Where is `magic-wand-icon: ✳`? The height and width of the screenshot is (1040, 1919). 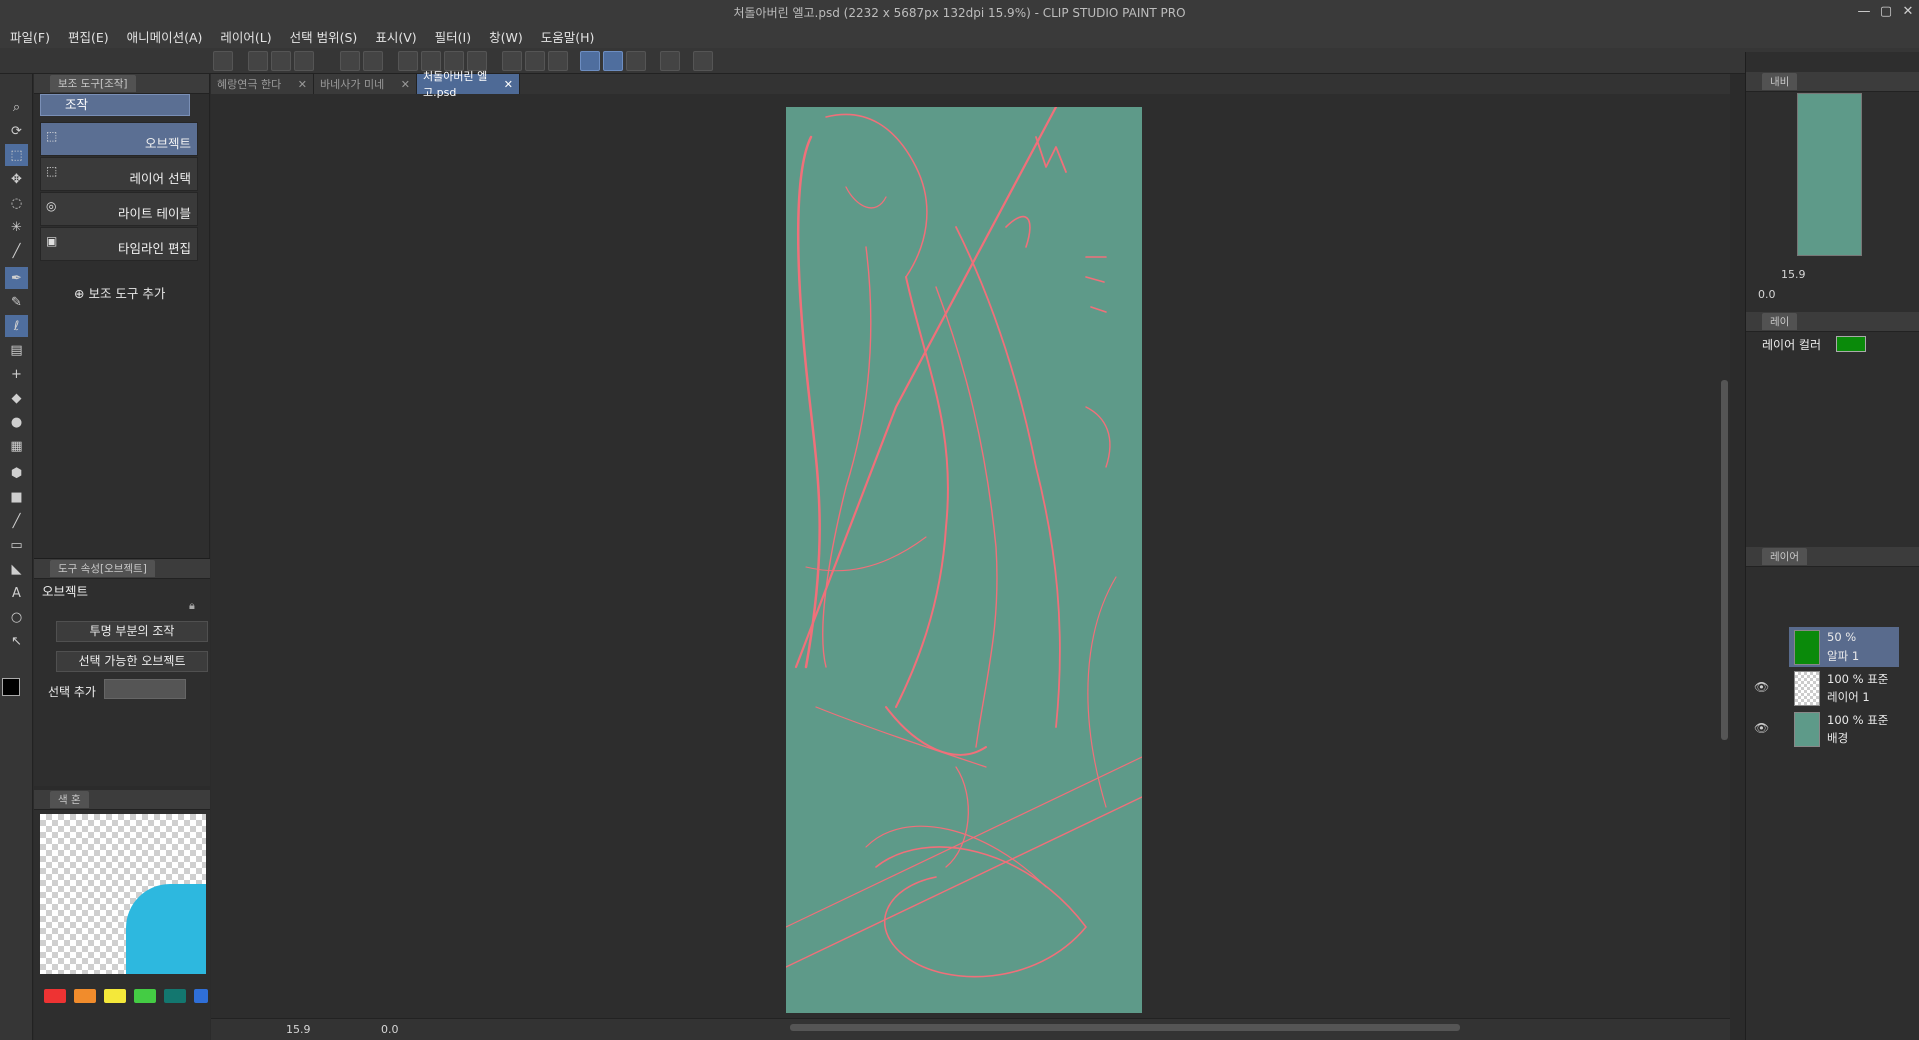
magic-wand-icon: ✳ is located at coordinates (16, 227).